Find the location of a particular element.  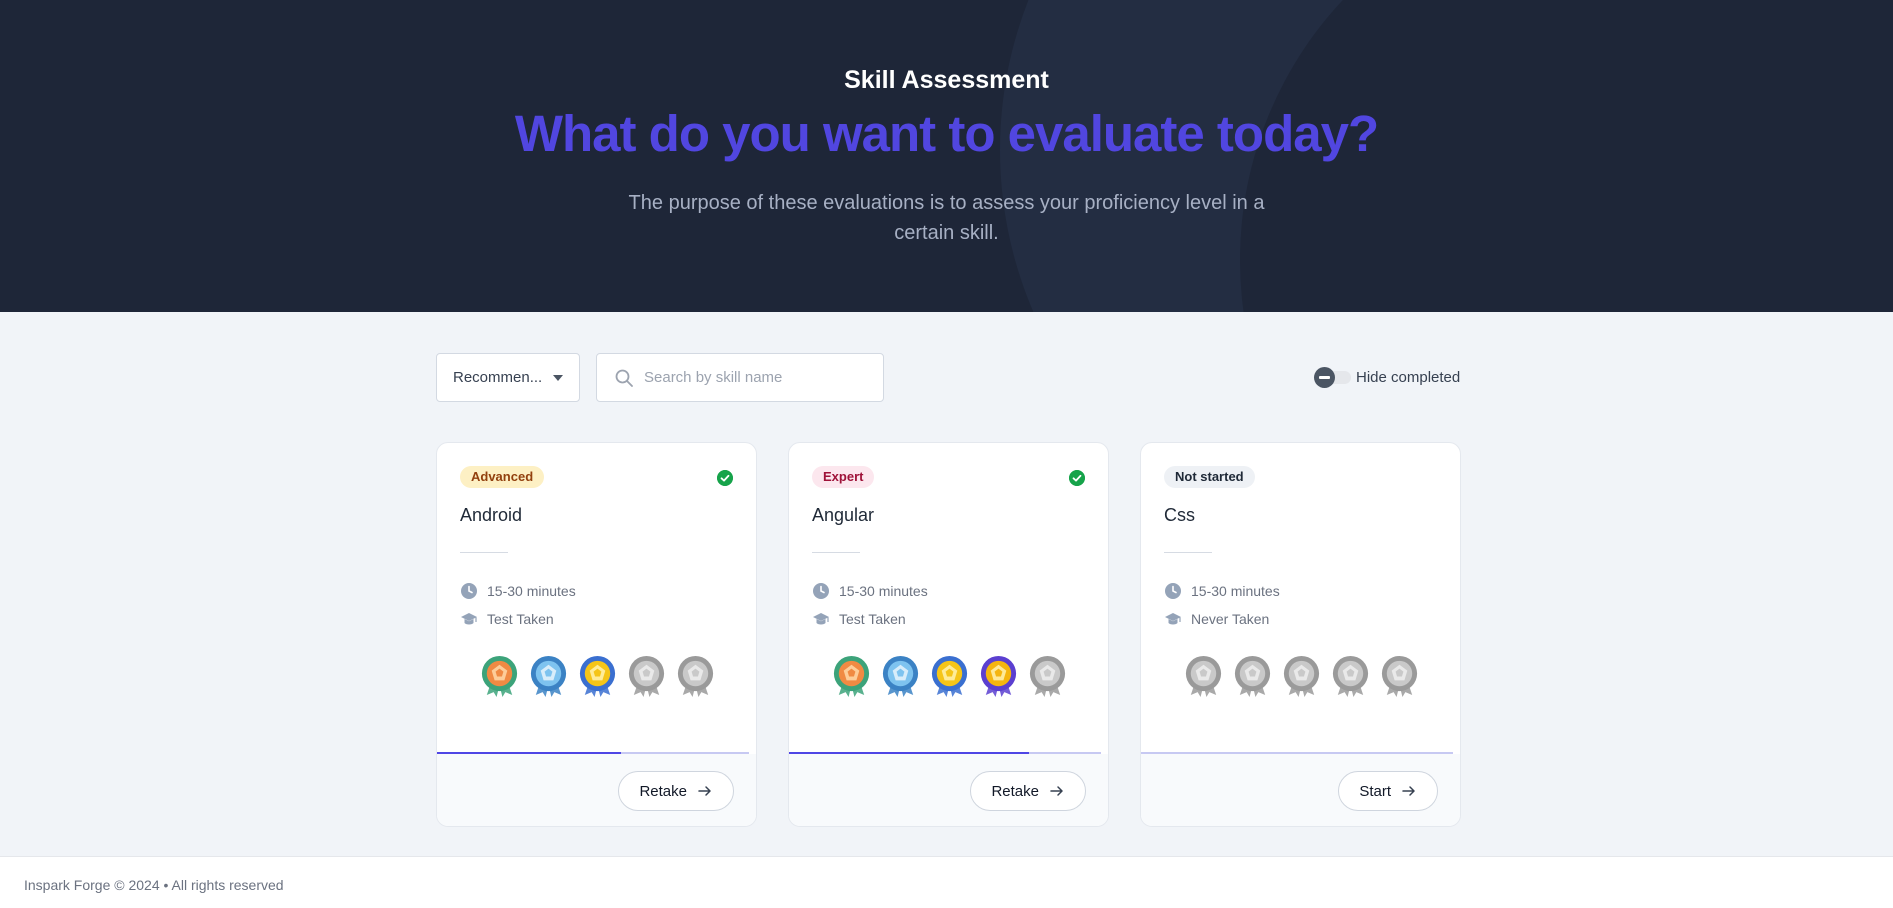

start-button: Start is located at coordinates (1388, 791).